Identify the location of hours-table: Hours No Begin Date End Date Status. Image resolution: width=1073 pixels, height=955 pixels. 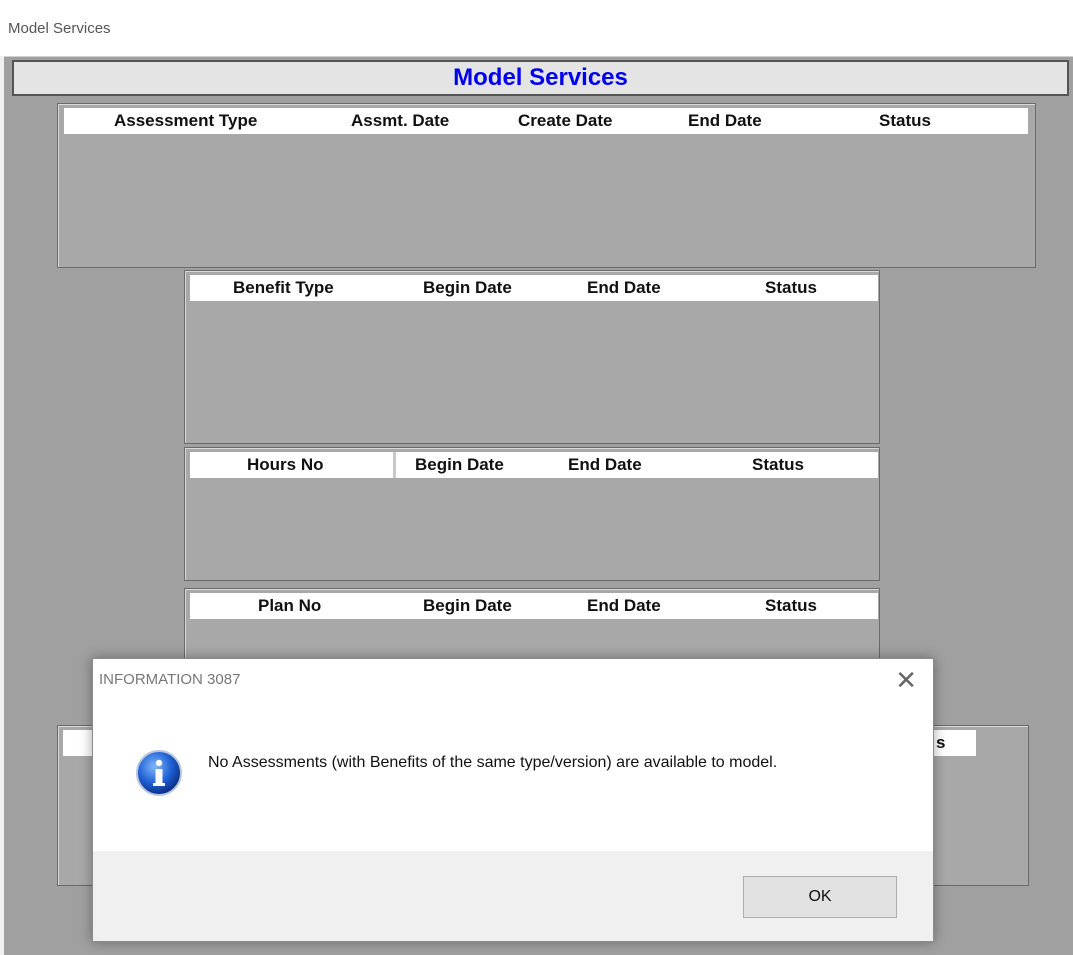
(532, 514).